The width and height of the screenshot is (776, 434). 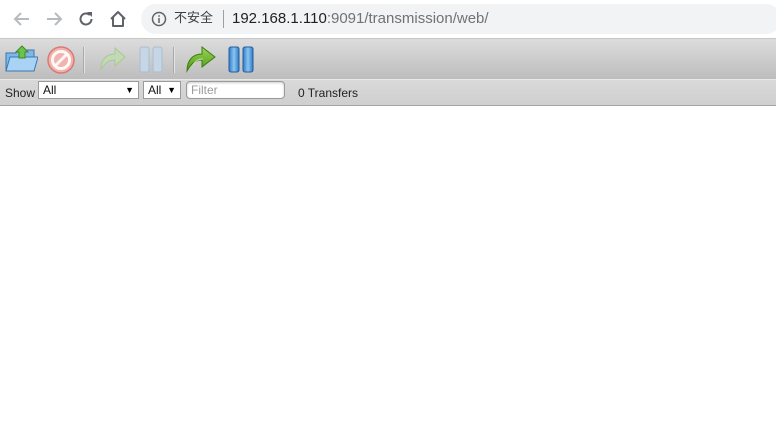 I want to click on home-icon, so click(x=118, y=19).